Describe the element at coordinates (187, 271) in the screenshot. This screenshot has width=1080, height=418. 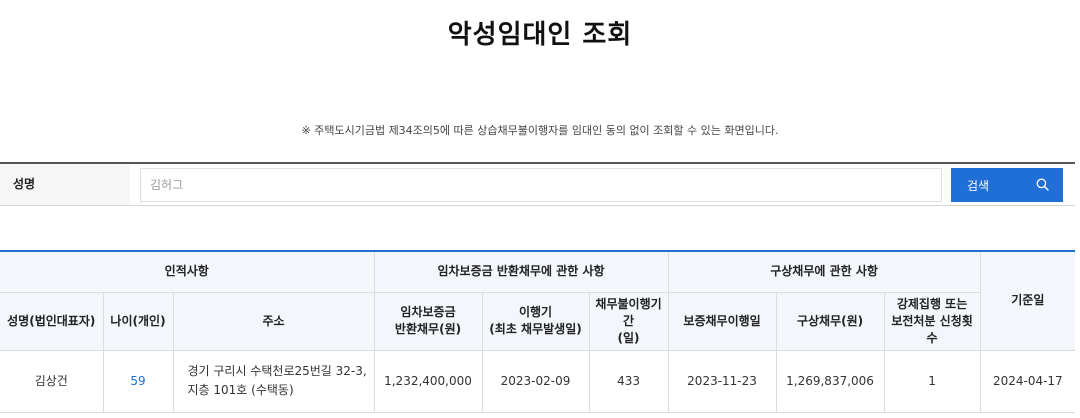
I see `header-personal-info: 인적사항` at that location.